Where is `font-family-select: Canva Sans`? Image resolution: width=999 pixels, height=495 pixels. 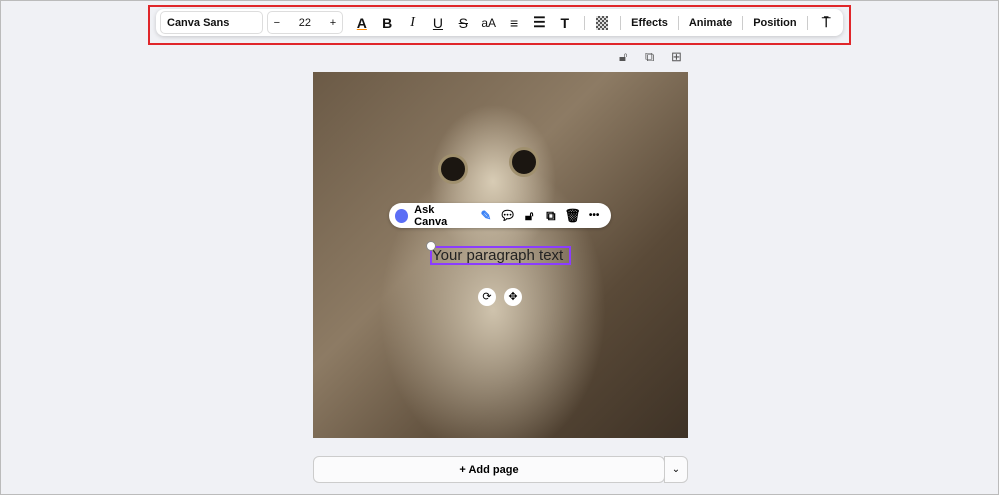
font-family-select: Canva Sans is located at coordinates (211, 22).